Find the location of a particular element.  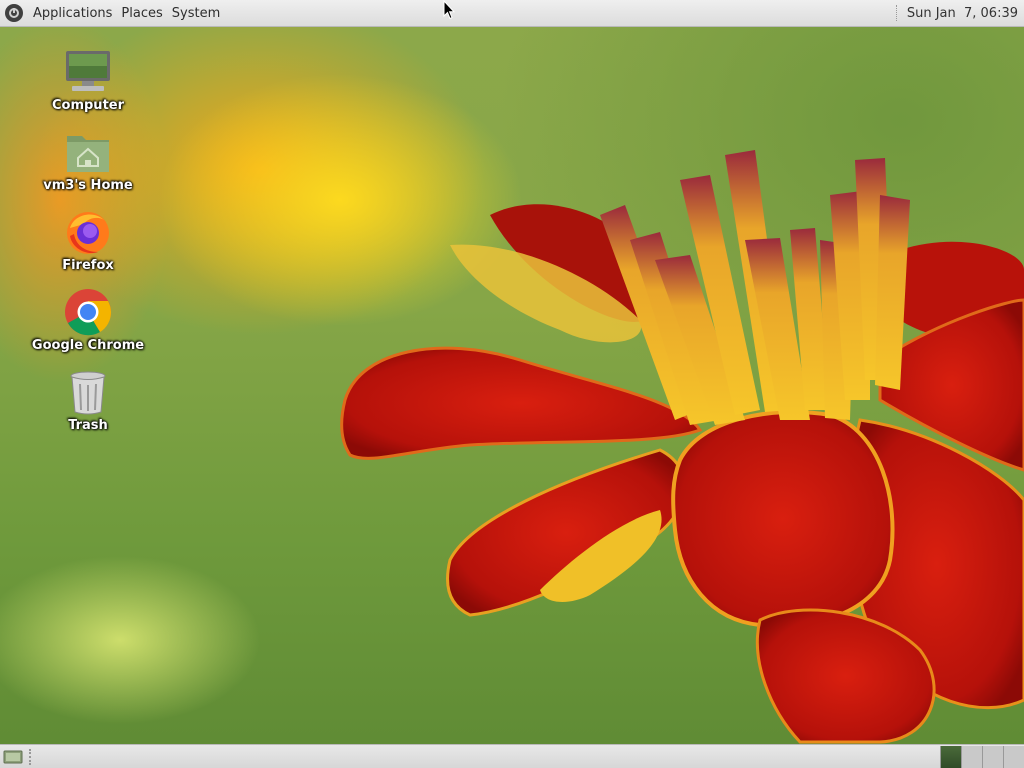

show-desktop-icon is located at coordinates (13, 757).